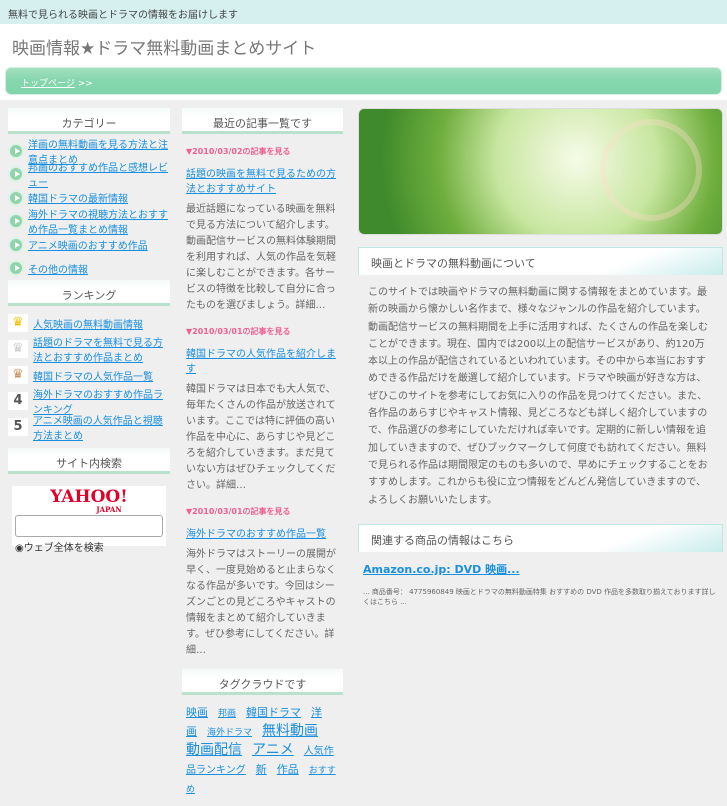 The width and height of the screenshot is (727, 806). Describe the element at coordinates (89, 461) in the screenshot. I see `search-heading: サイト内検索` at that location.